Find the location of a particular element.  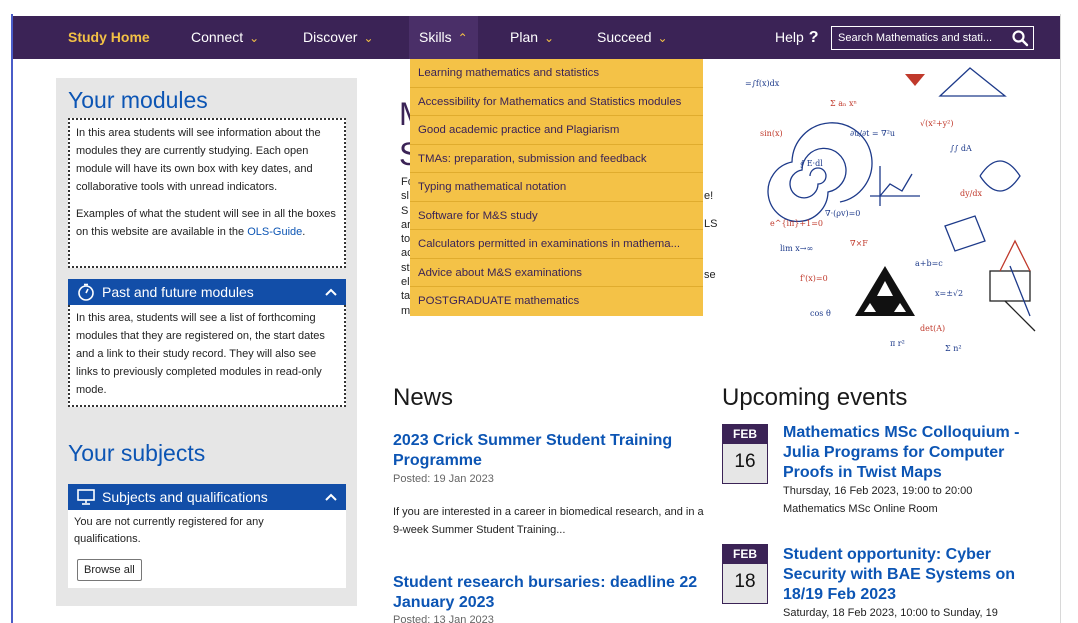

svg-text: √(x²+y²) is located at coordinates (937, 123).